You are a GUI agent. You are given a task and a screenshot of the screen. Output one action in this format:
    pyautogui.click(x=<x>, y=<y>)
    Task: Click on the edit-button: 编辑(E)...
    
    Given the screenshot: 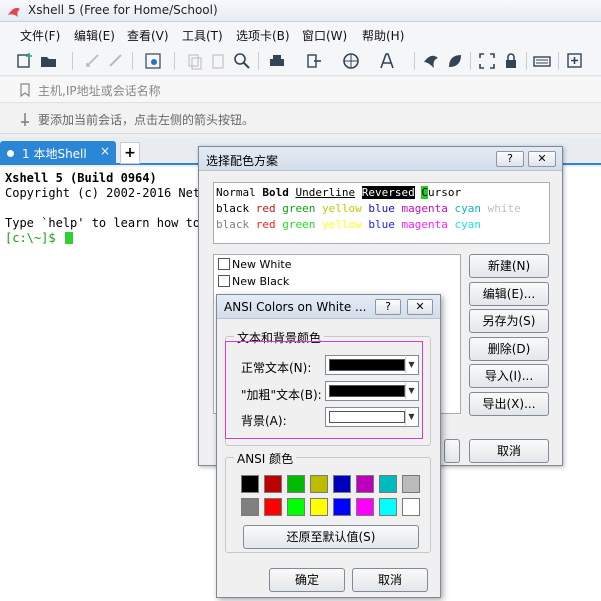 What is the action you would take?
    pyautogui.click(x=509, y=294)
    